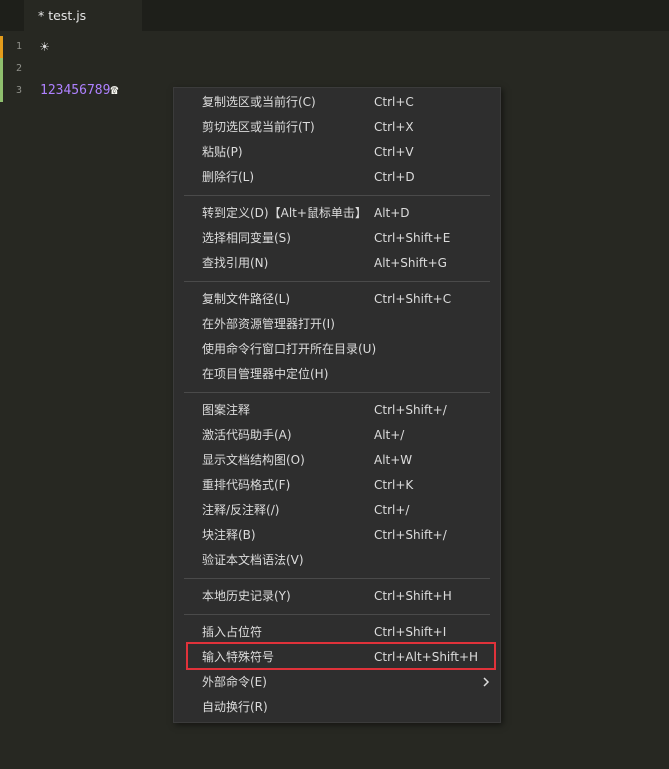  Describe the element at coordinates (234, 682) in the screenshot. I see `menu-item-label: 外部命令(E)` at that location.